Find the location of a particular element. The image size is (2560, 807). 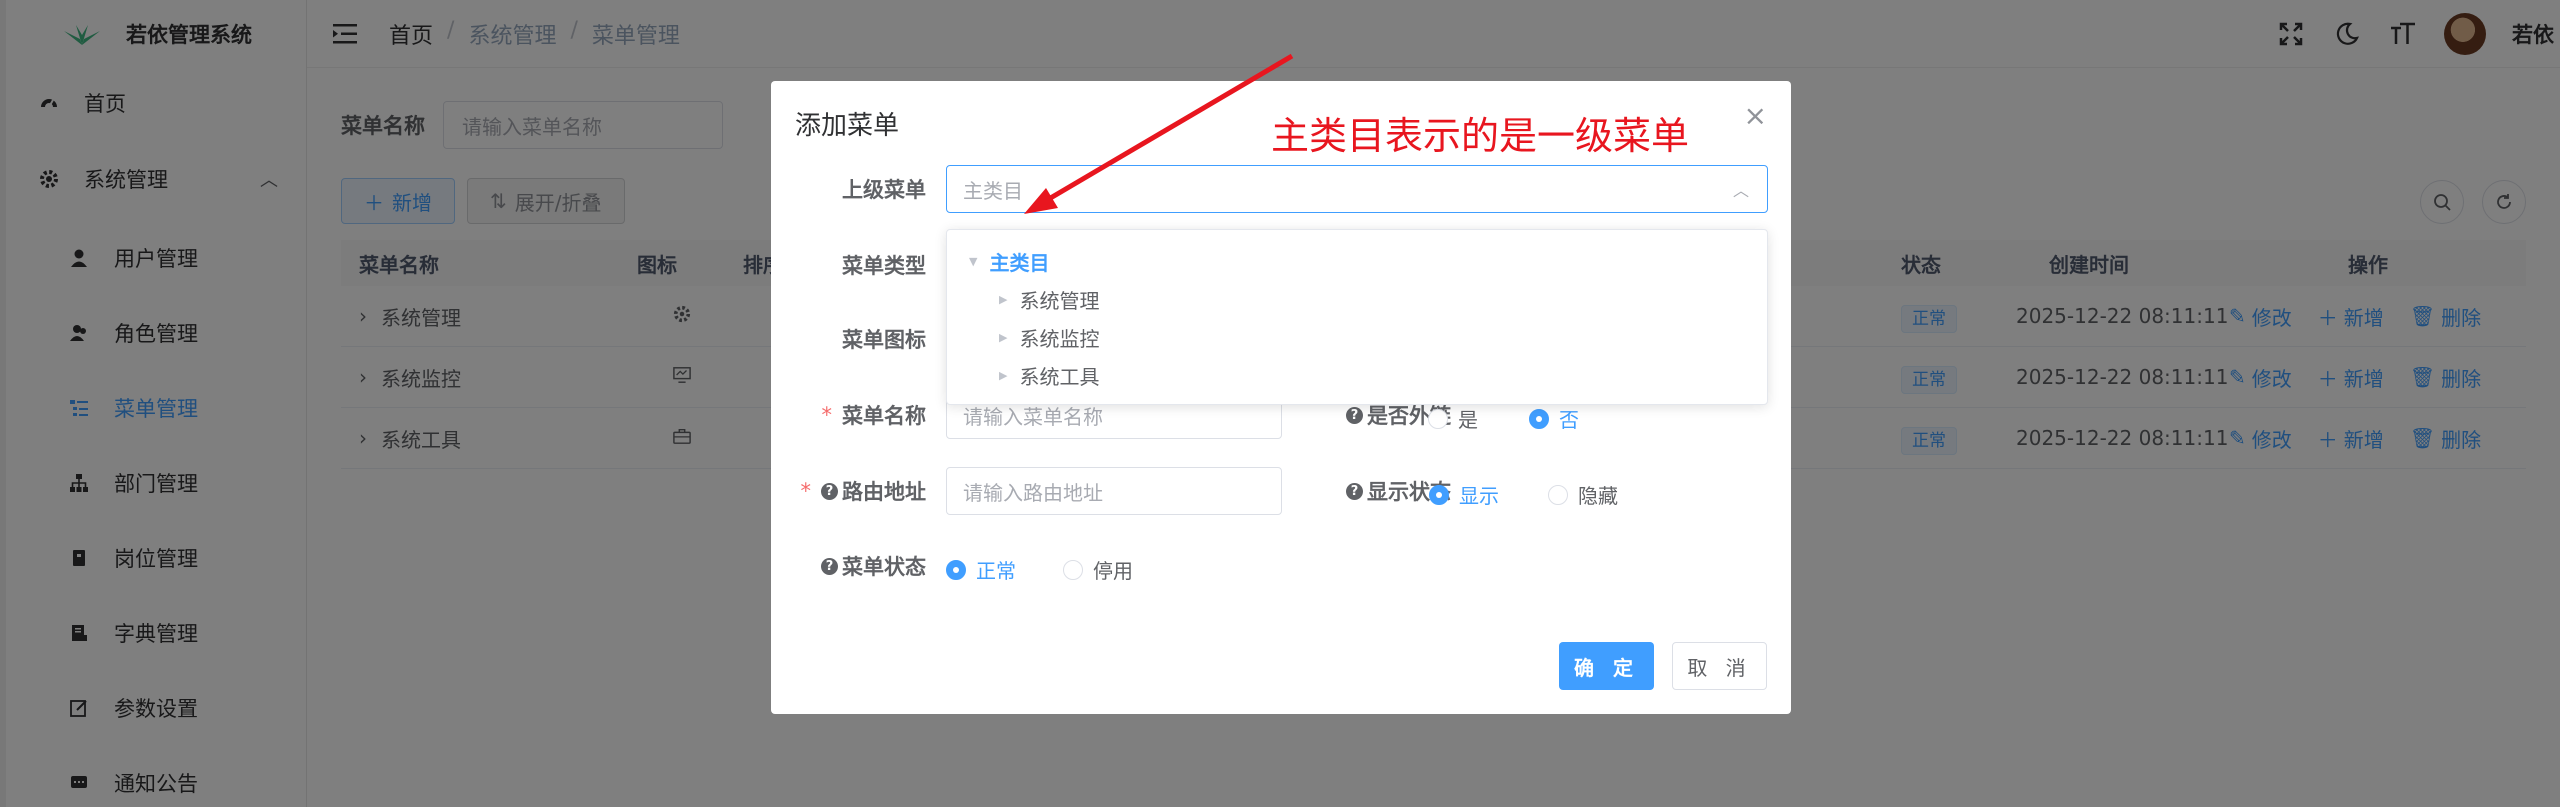

menu-icon-label: 菜单图标 is located at coordinates (848, 339).